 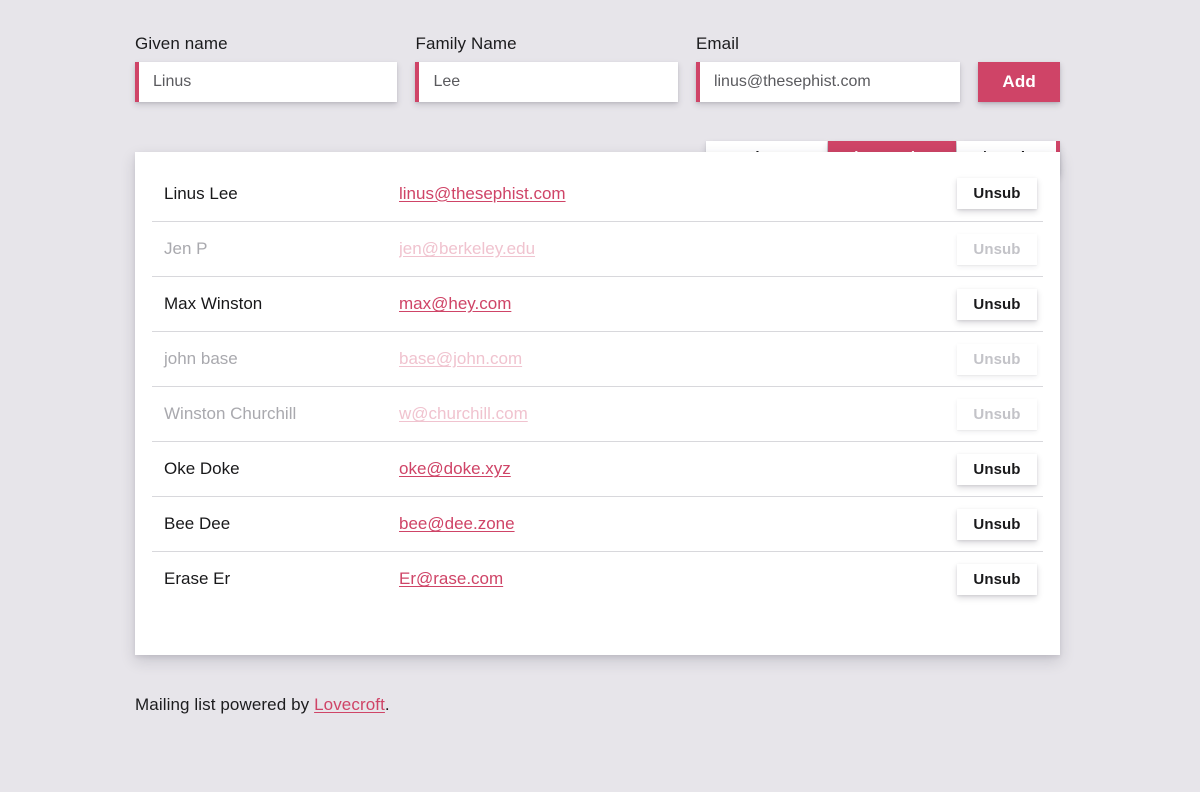 I want to click on email-field-group: Email, so click(x=828, y=68).